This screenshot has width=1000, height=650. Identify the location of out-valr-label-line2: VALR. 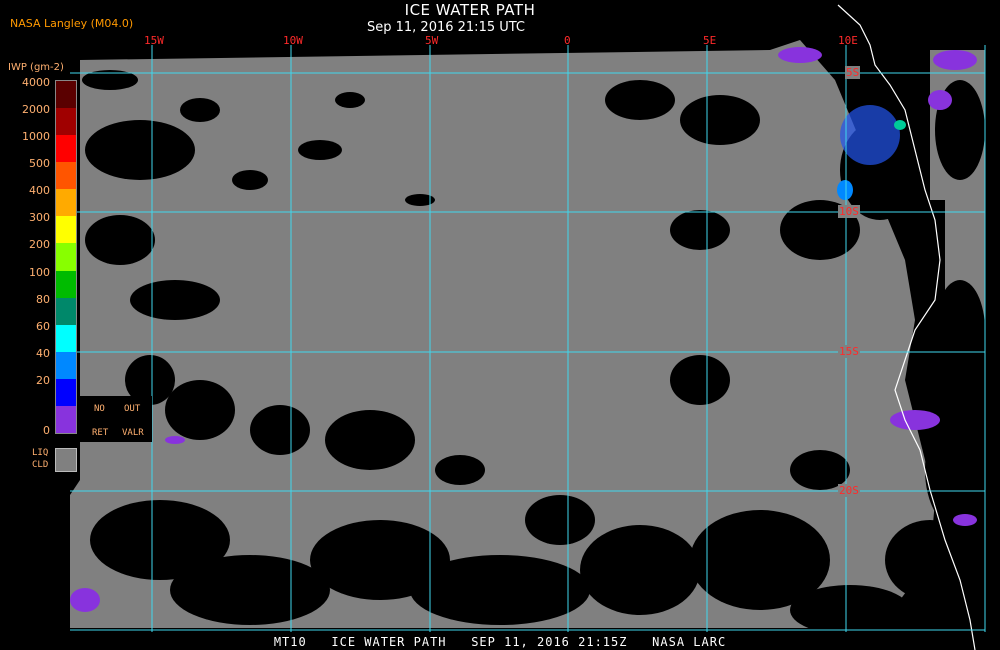
(133, 433).